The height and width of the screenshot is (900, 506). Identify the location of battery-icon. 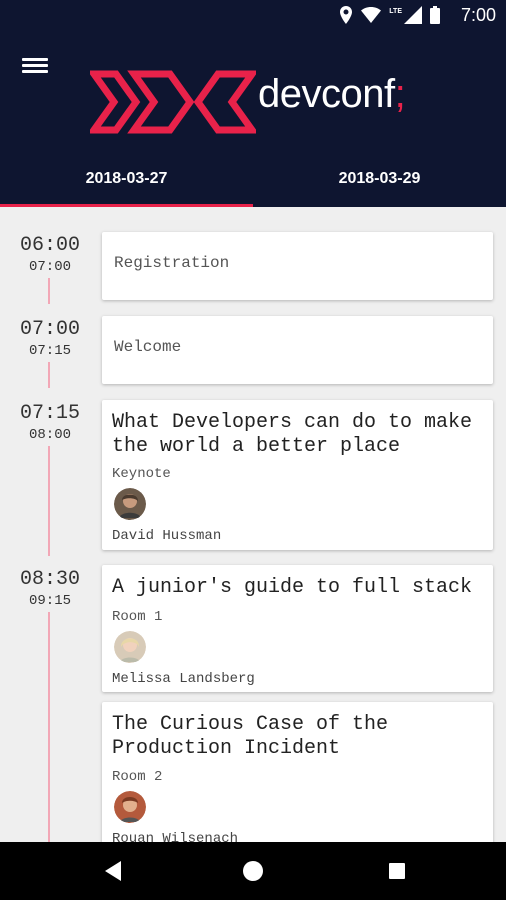
(435, 15).